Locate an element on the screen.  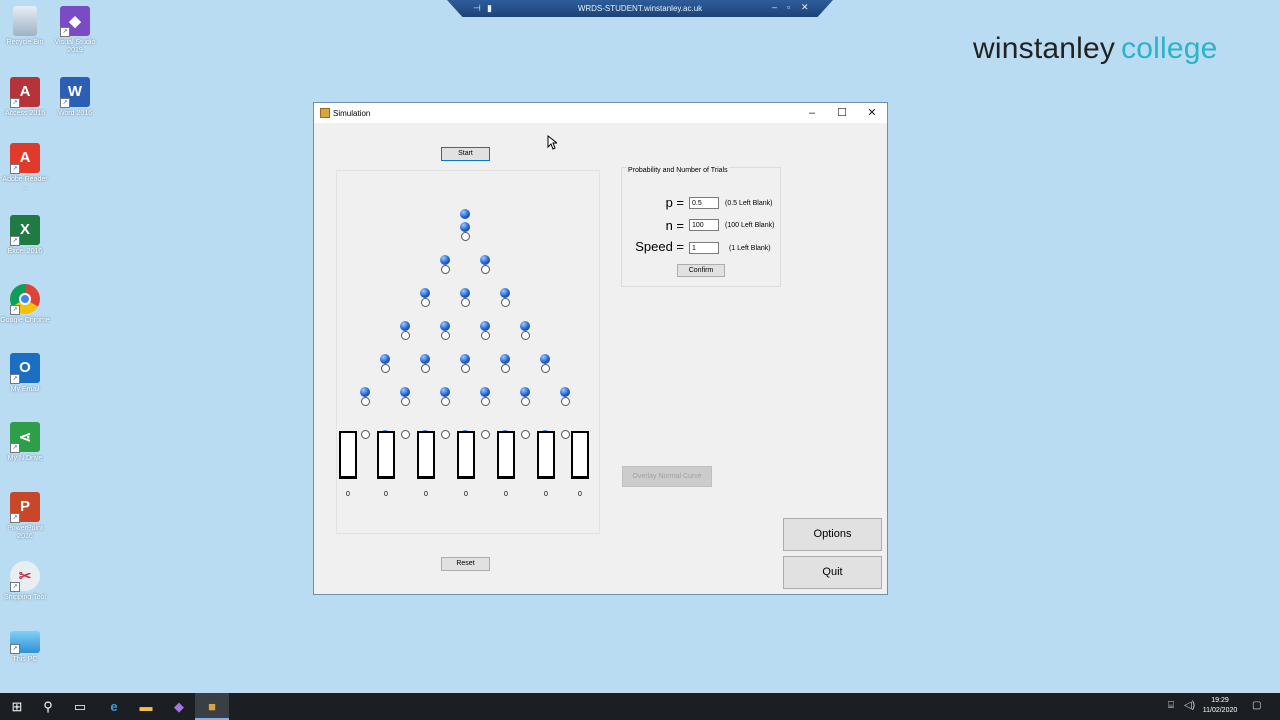
visual-studio-icon: ◆ ↗ is located at coordinates (75, 21).